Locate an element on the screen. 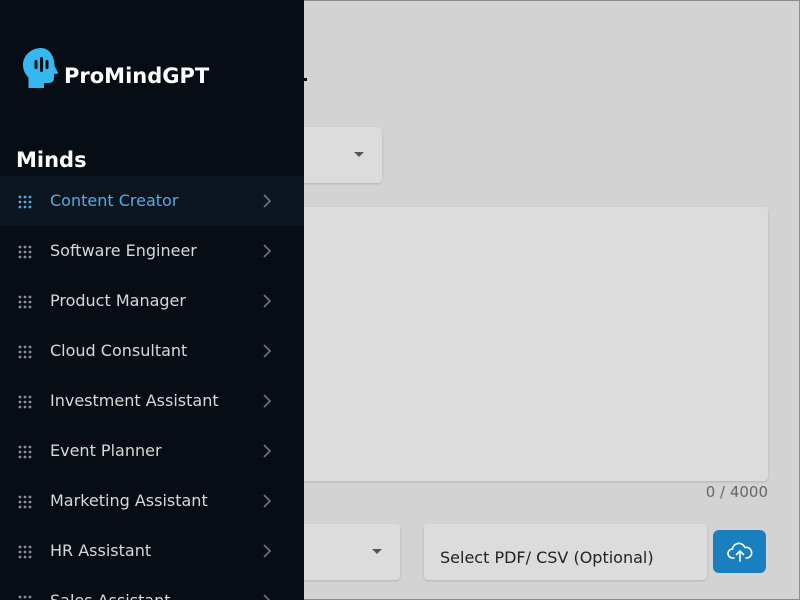  sidebar-item-label: Cloud Consultant is located at coordinates (119, 350).